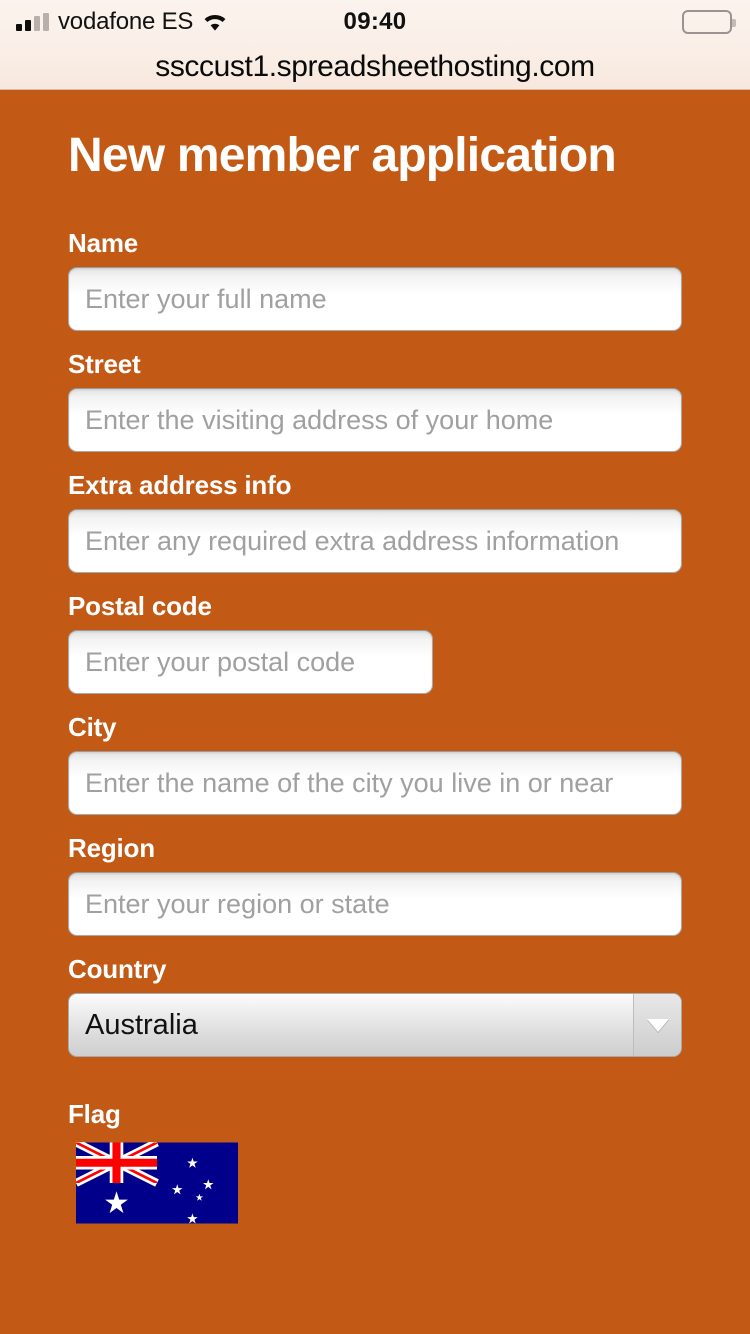 The width and height of the screenshot is (750, 1334). What do you see at coordinates (103, 243) in the screenshot?
I see `label-name: Name` at bounding box center [103, 243].